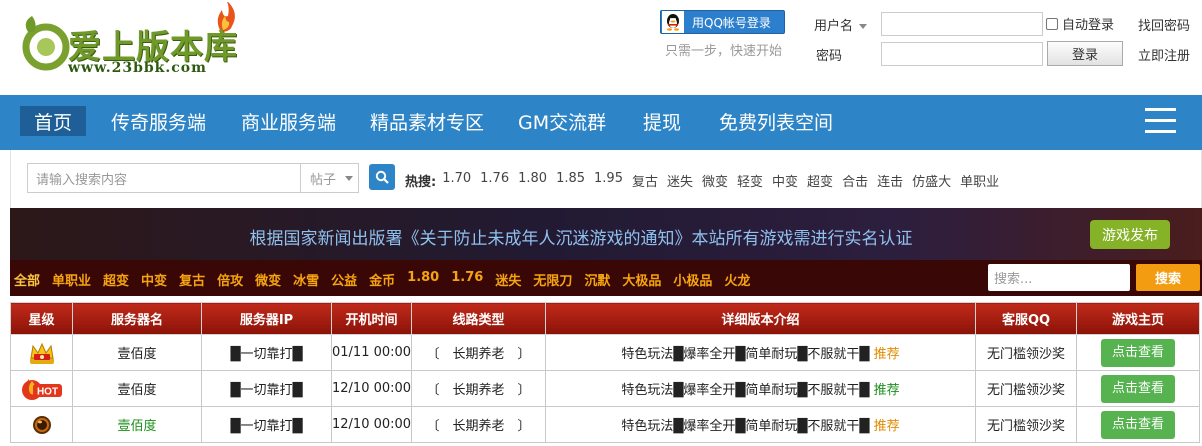  Describe the element at coordinates (158, 121) in the screenshot. I see `nav-item-legend-server: 传奇服务端` at that location.